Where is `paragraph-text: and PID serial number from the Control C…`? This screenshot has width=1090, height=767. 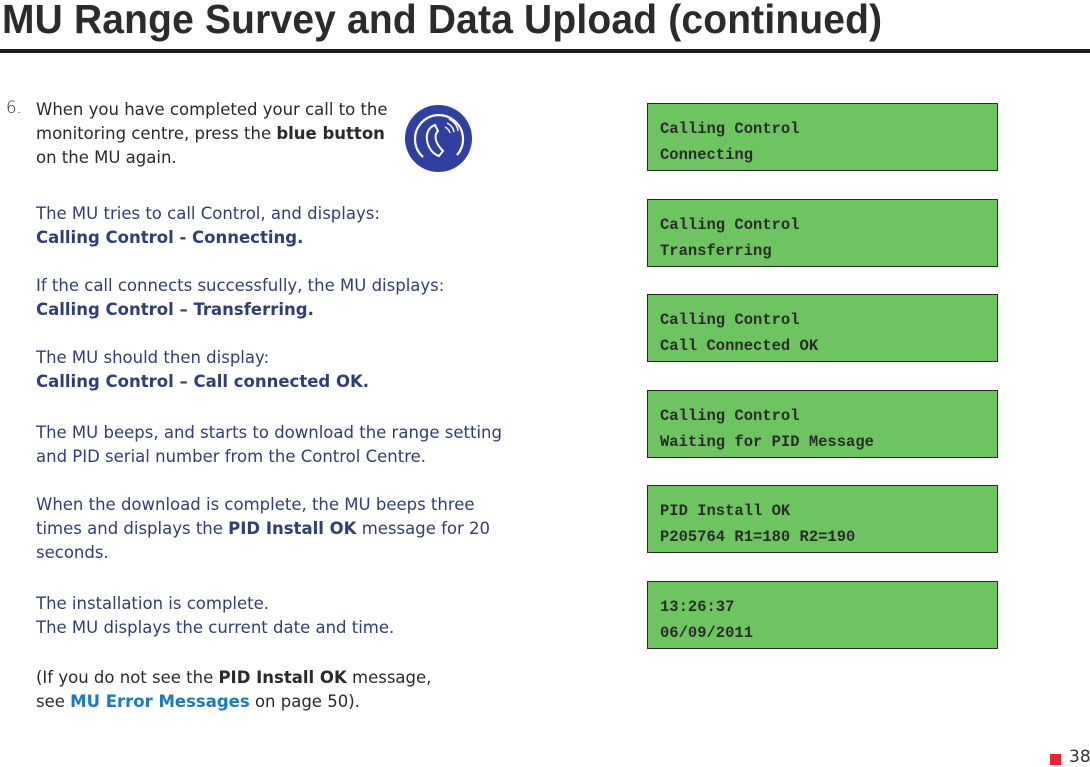
paragraph-text: and PID serial number from the Control C… is located at coordinates (231, 456).